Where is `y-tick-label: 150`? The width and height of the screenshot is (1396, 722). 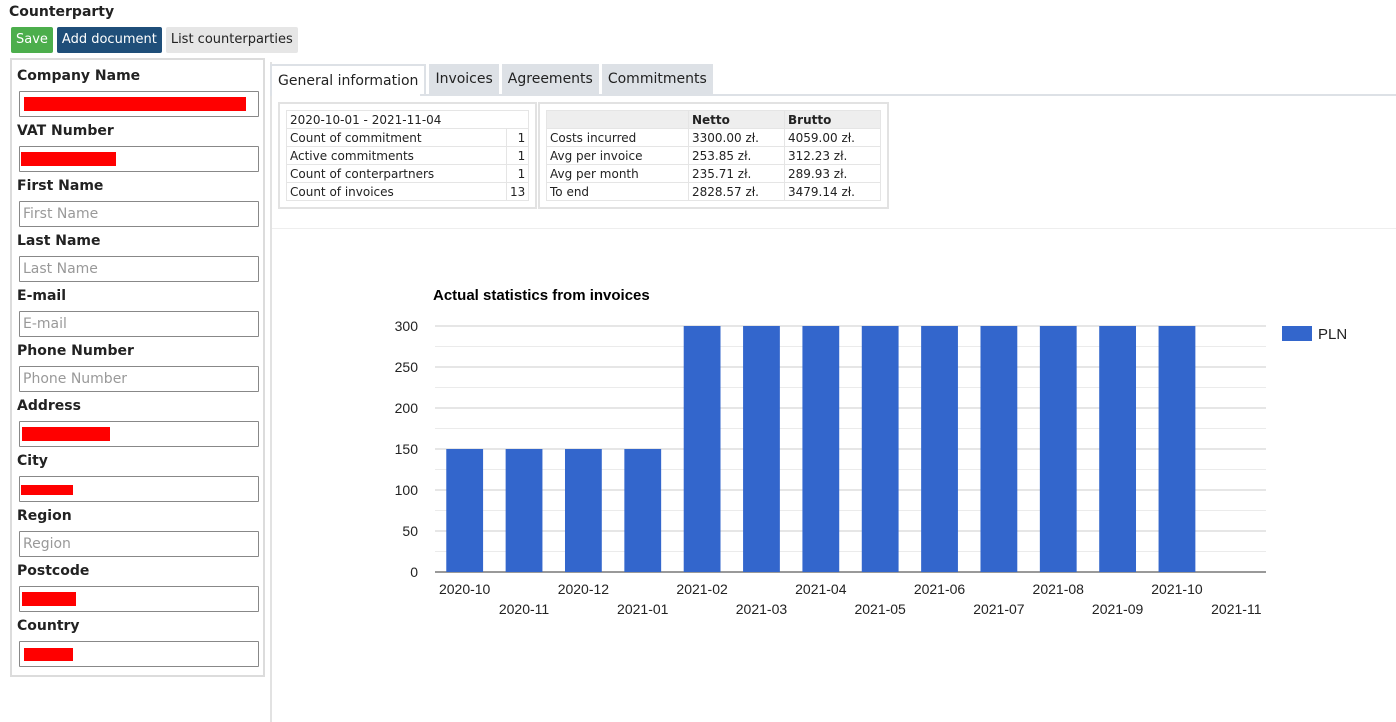 y-tick-label: 150 is located at coordinates (407, 449).